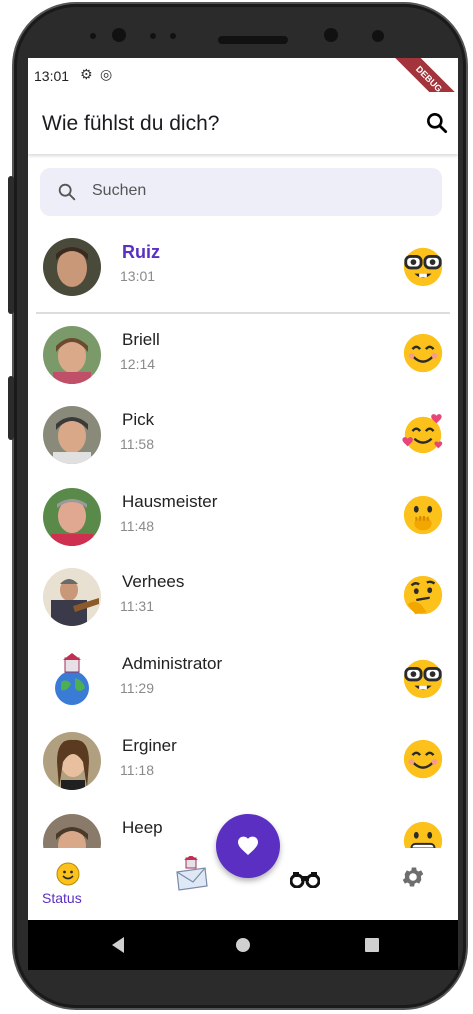 The height and width of the screenshot is (1014, 473). I want to click on contact-name: Pick, so click(138, 419).